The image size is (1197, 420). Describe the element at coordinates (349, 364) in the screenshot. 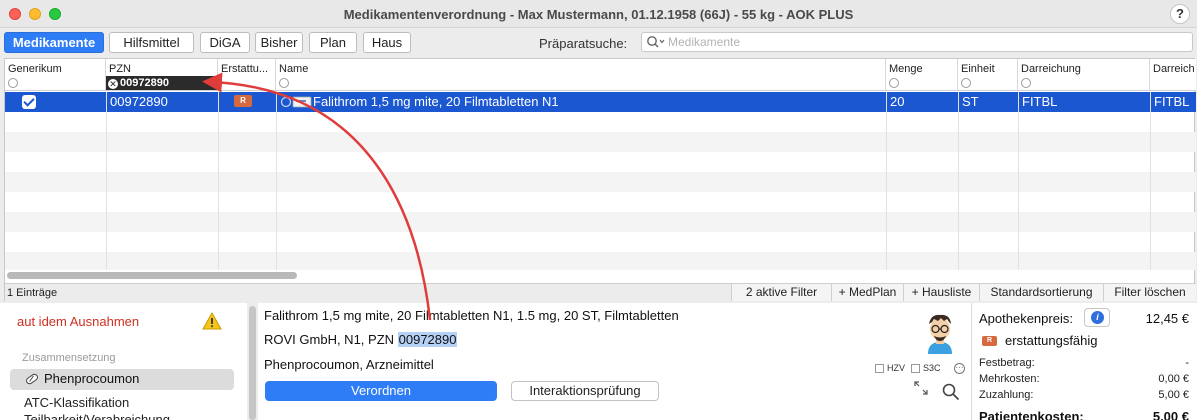

I see `ingredient-type-line: Phenprocoumon, Arzneimittel` at that location.